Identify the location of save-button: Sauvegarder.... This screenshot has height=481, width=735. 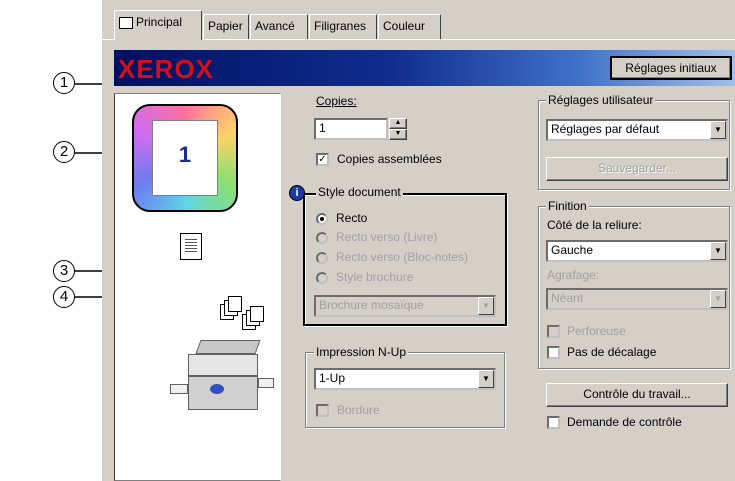
(637, 169).